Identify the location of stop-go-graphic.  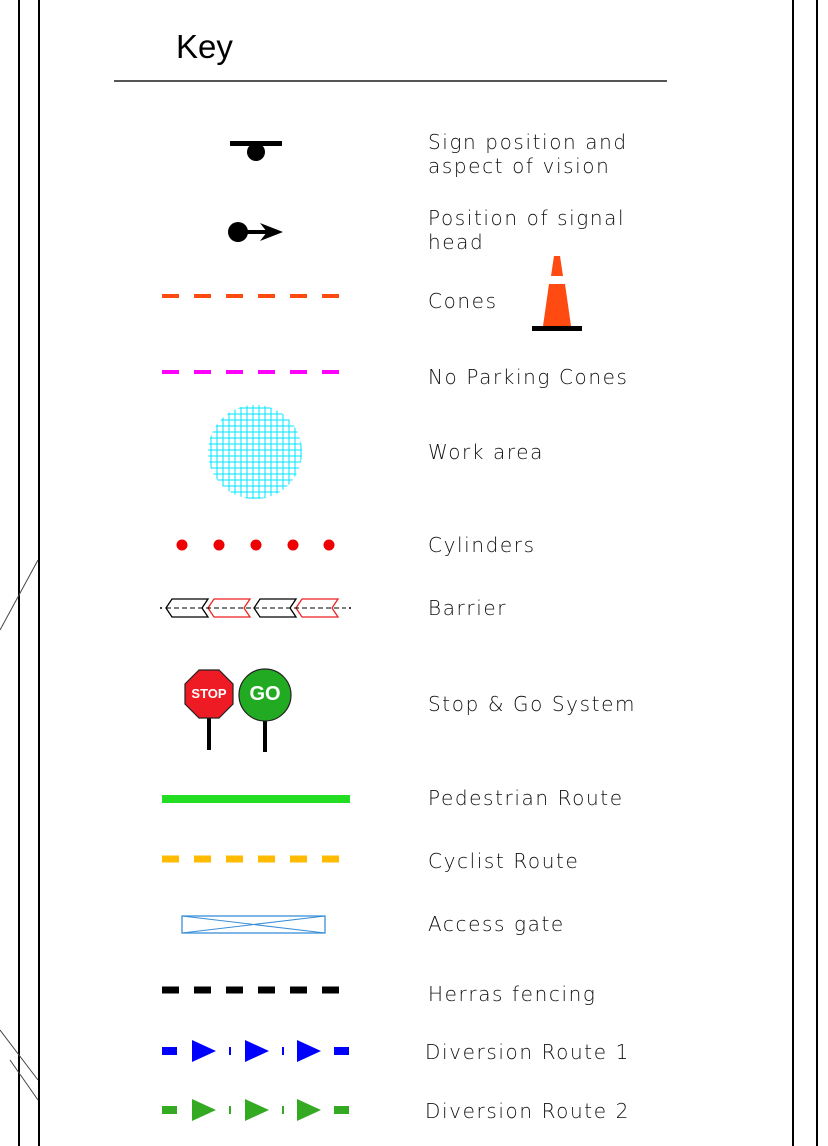
(238, 710).